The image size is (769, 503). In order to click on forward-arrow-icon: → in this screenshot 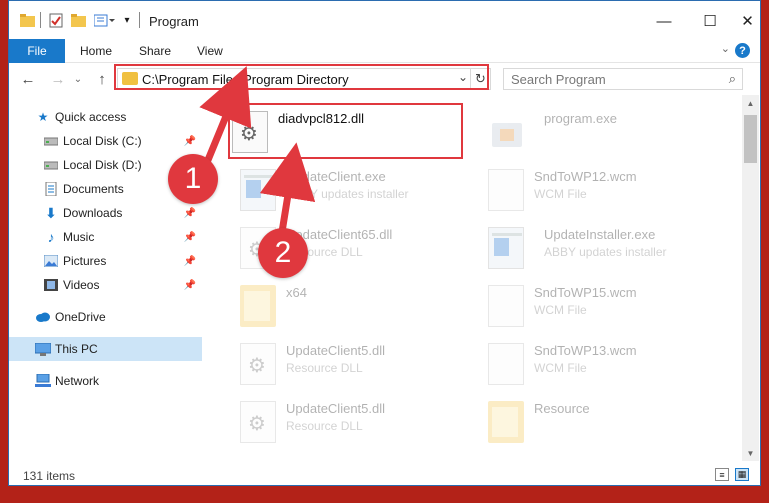, I will do `click(58, 79)`.